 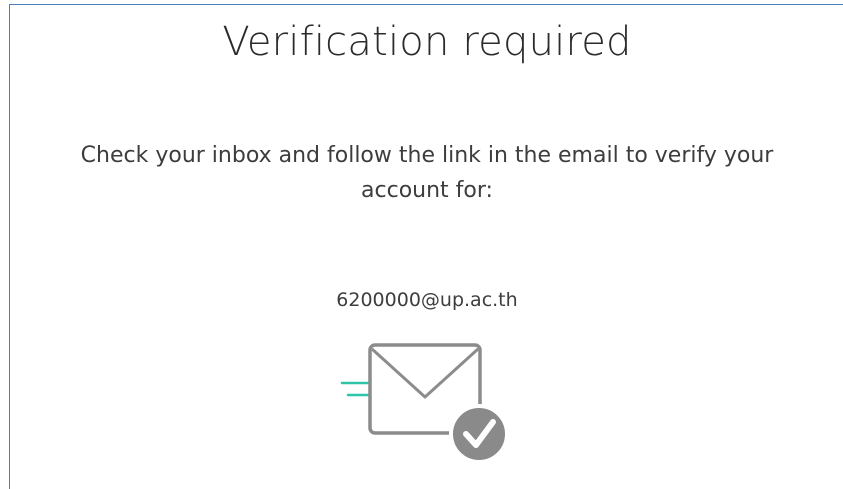 I want to click on envelope-check-icon, so click(x=424, y=403).